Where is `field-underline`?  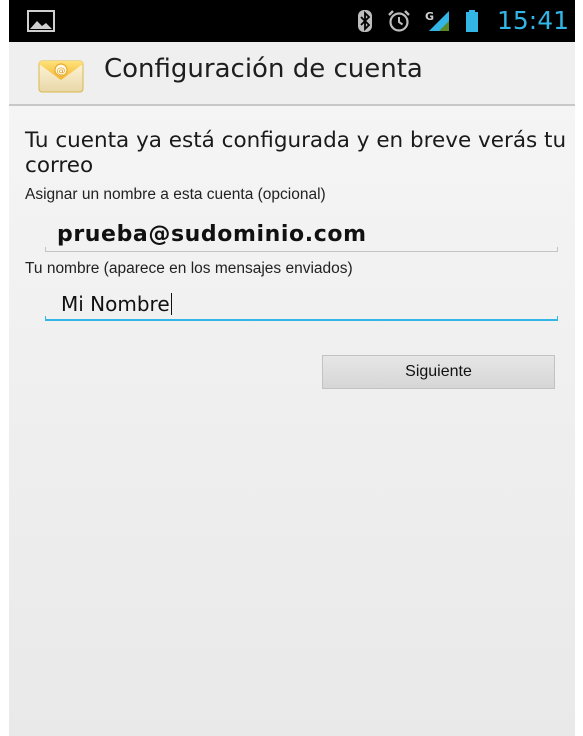 field-underline is located at coordinates (301, 251).